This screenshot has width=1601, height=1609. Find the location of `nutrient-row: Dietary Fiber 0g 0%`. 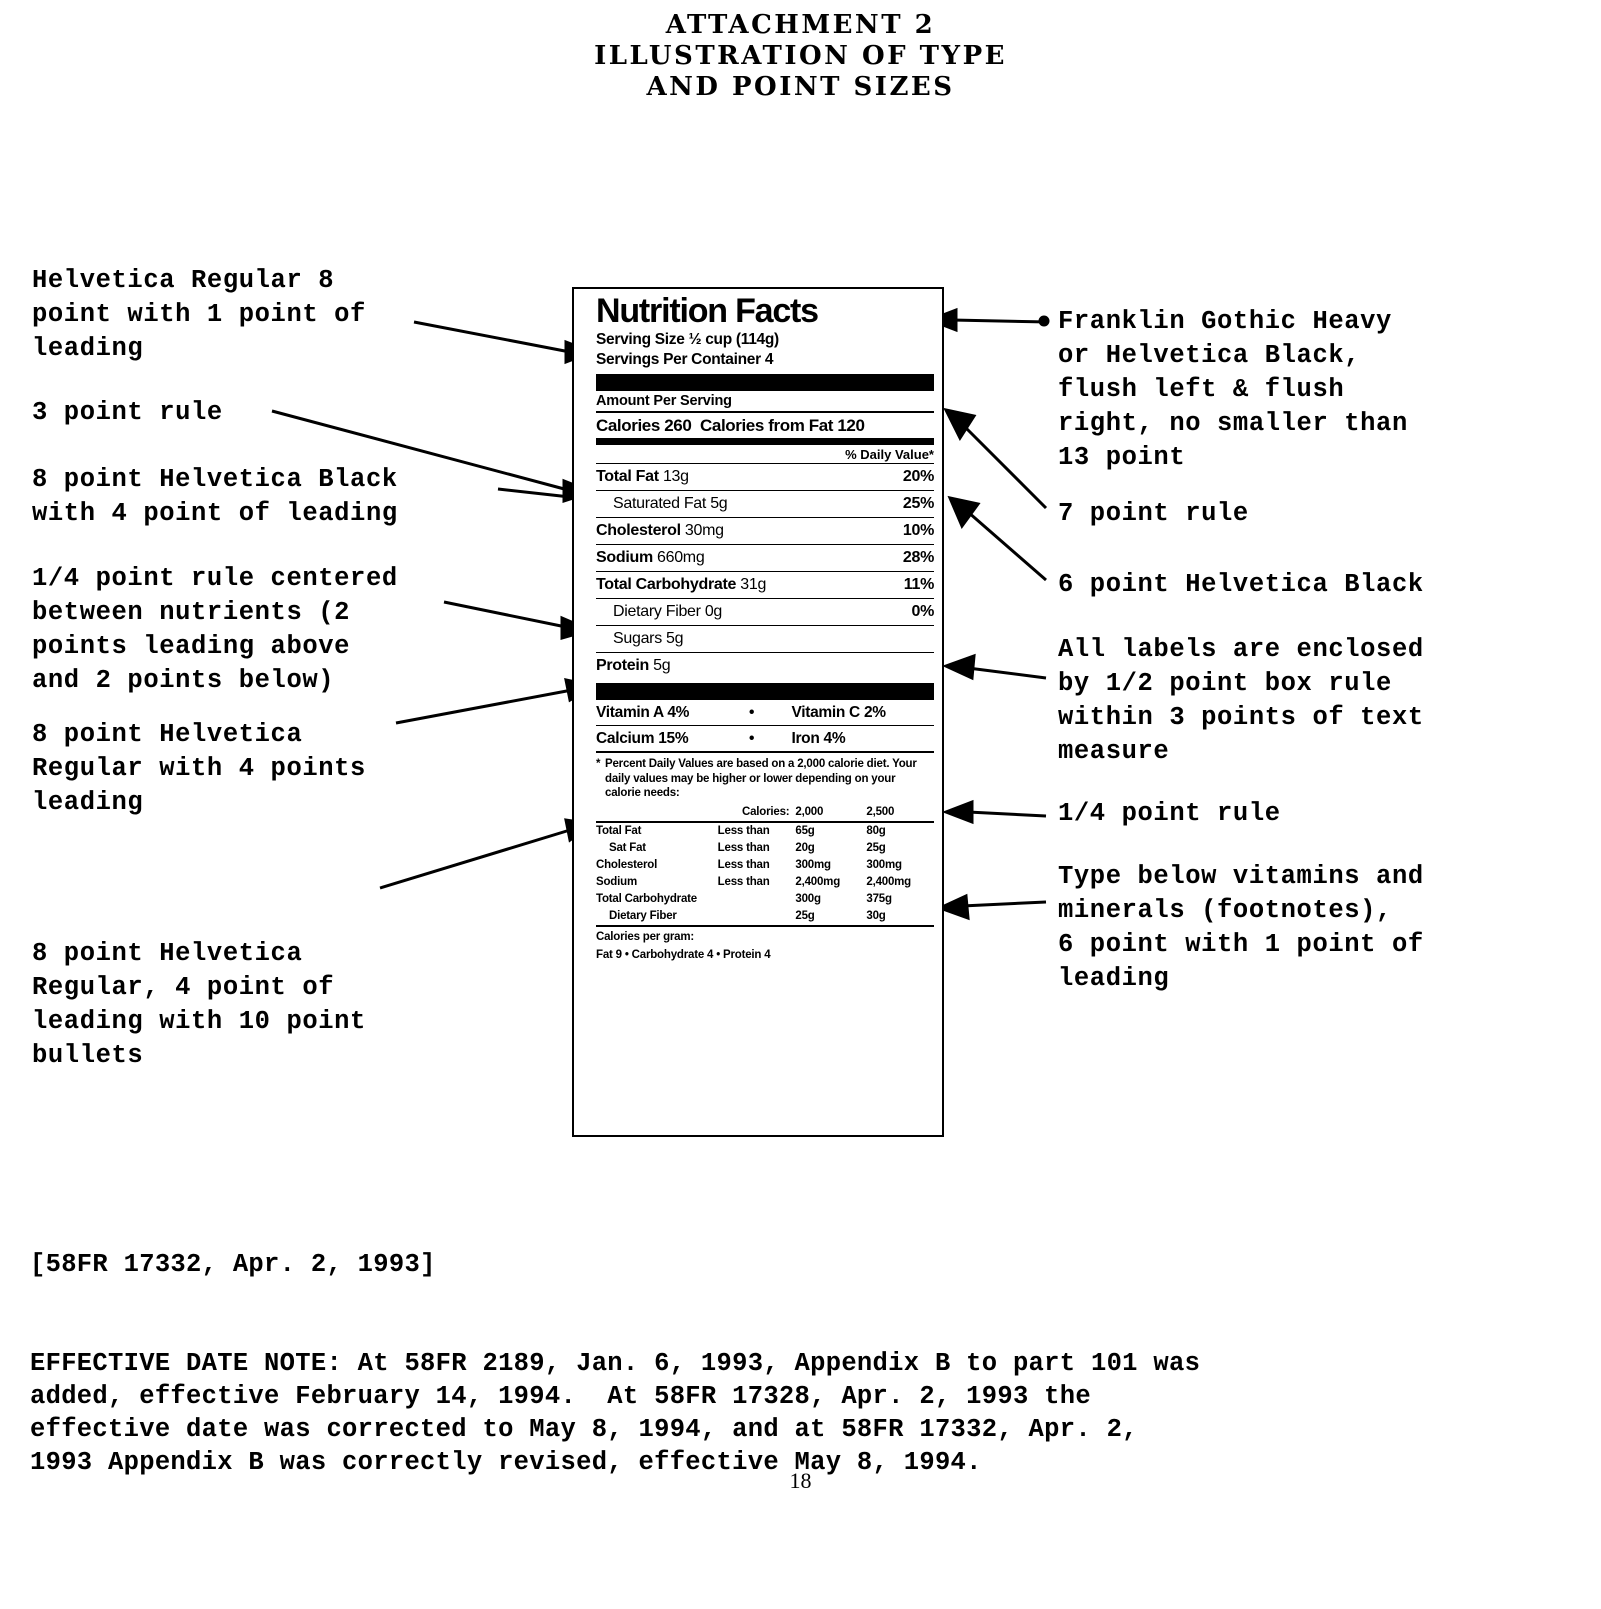

nutrient-row: Dietary Fiber 0g 0% is located at coordinates (765, 612).